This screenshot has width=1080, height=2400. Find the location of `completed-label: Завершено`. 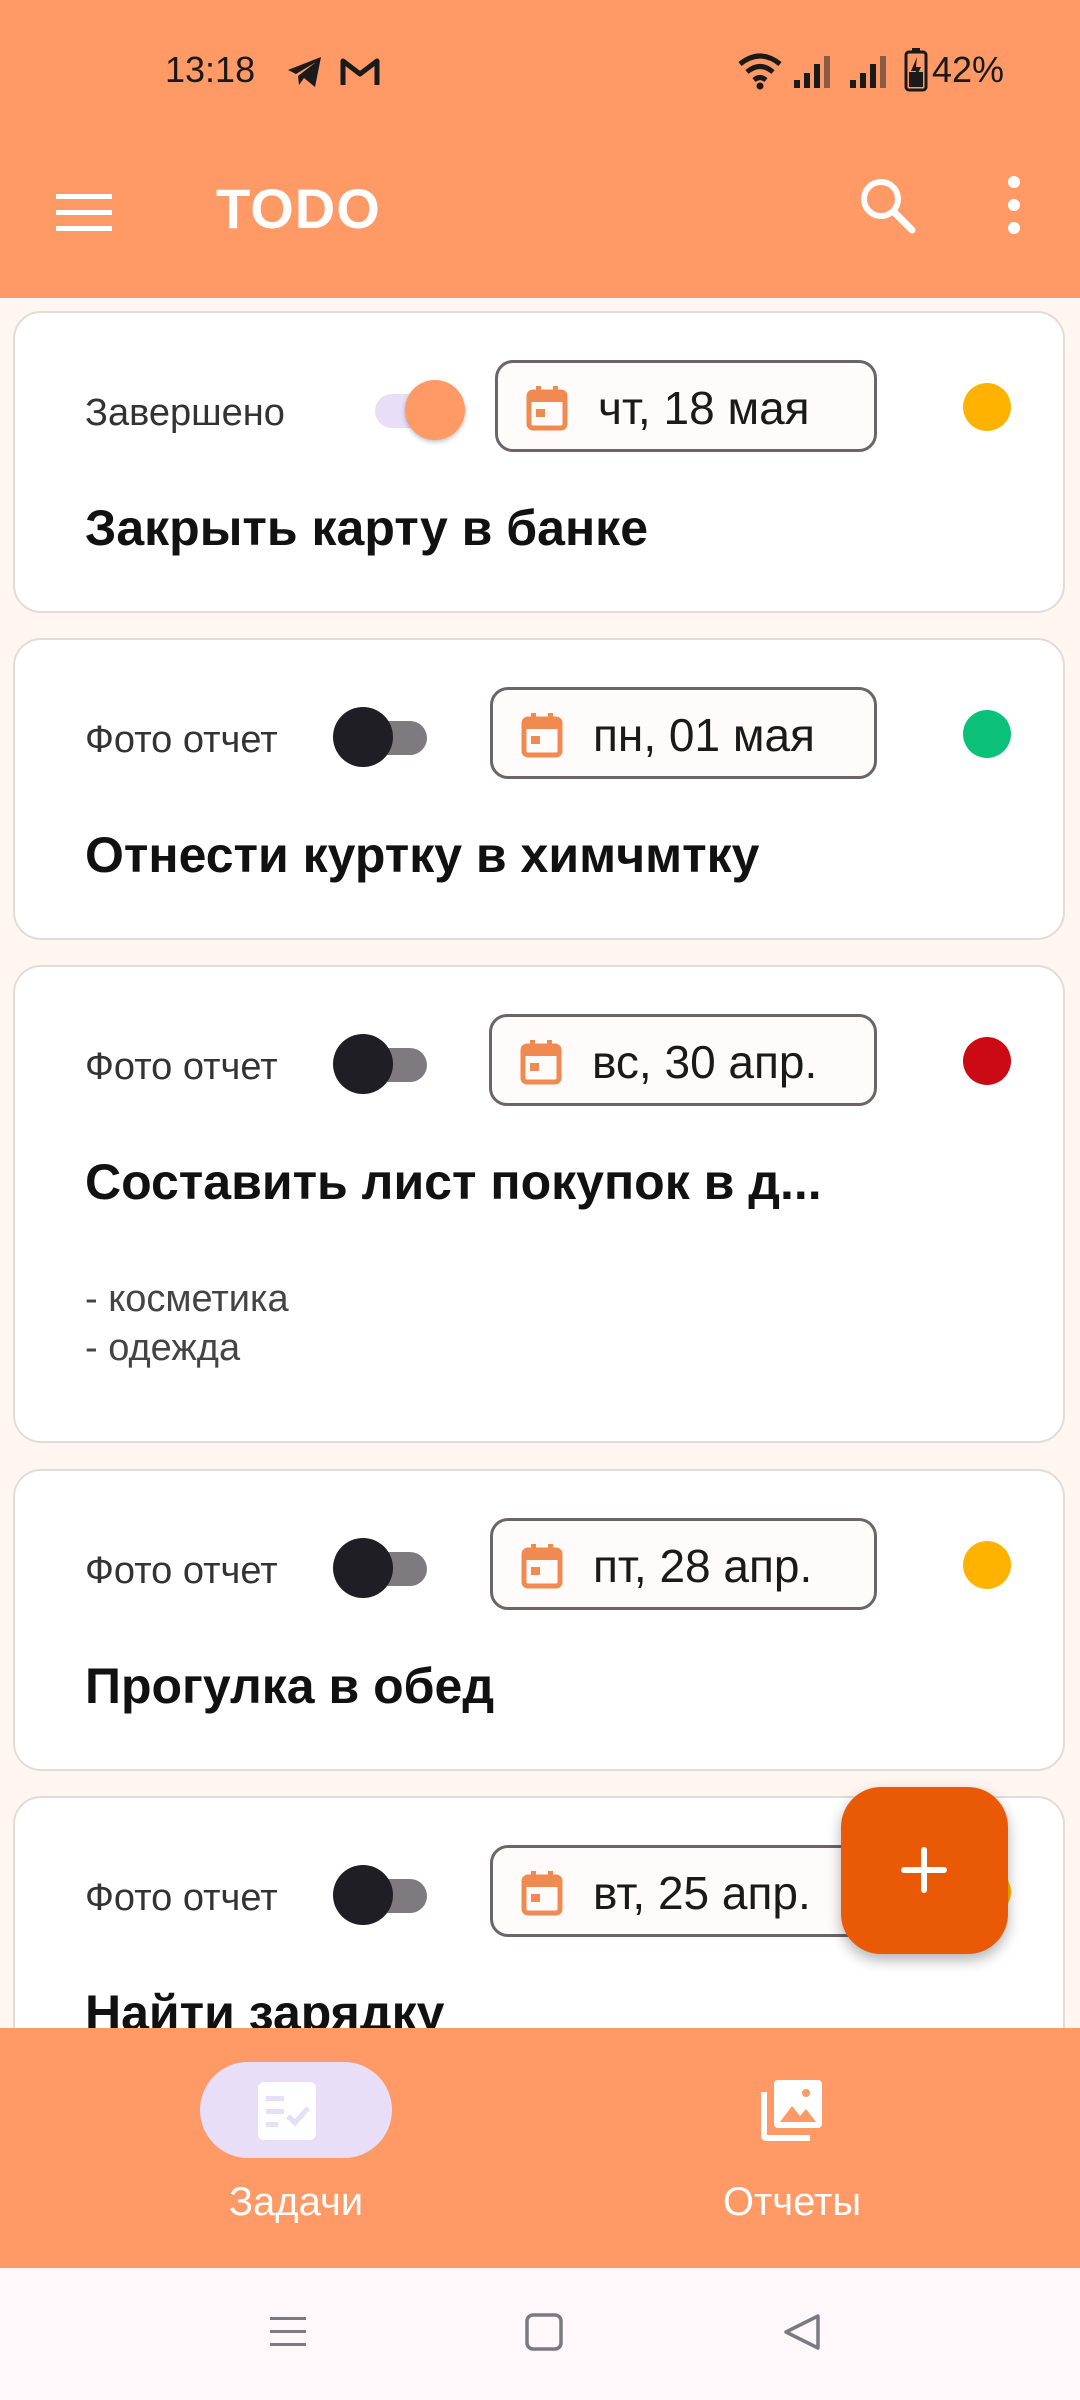

completed-label: Завершено is located at coordinates (185, 413).